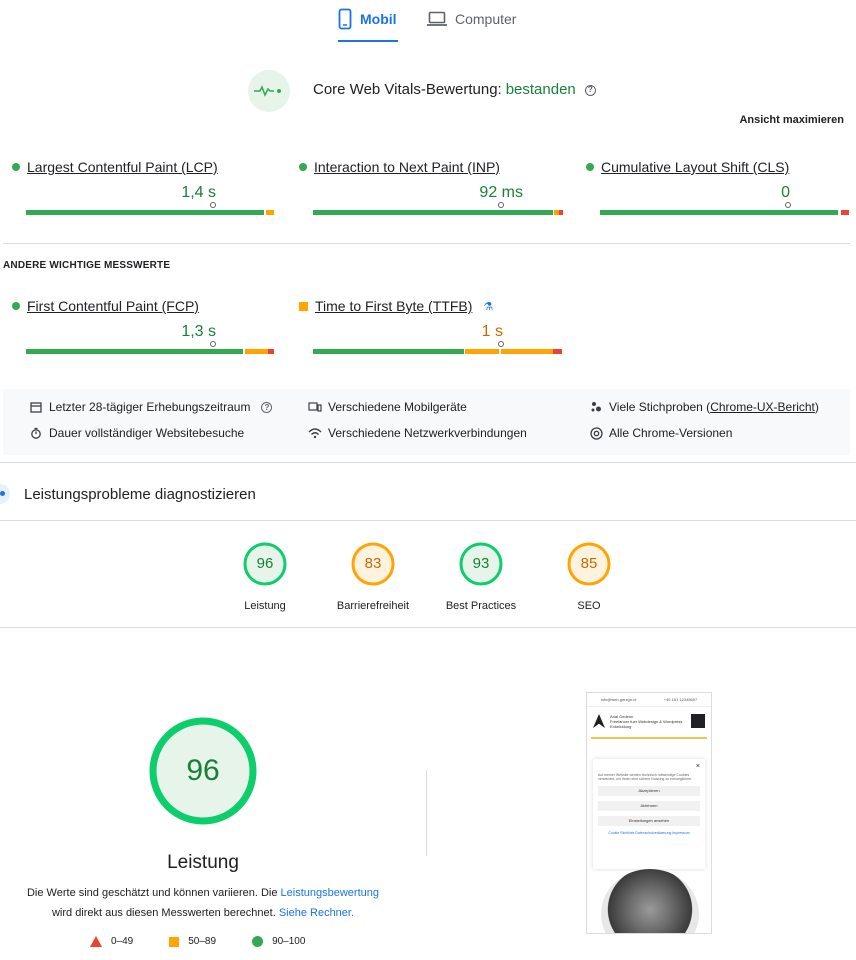  What do you see at coordinates (265, 563) in the screenshot?
I see `score-value: 96` at bounding box center [265, 563].